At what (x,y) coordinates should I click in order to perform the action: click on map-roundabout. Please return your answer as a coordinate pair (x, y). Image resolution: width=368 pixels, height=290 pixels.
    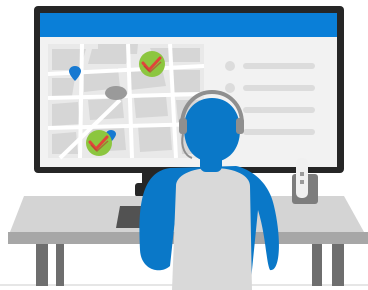
    Looking at the image, I should click on (116, 93).